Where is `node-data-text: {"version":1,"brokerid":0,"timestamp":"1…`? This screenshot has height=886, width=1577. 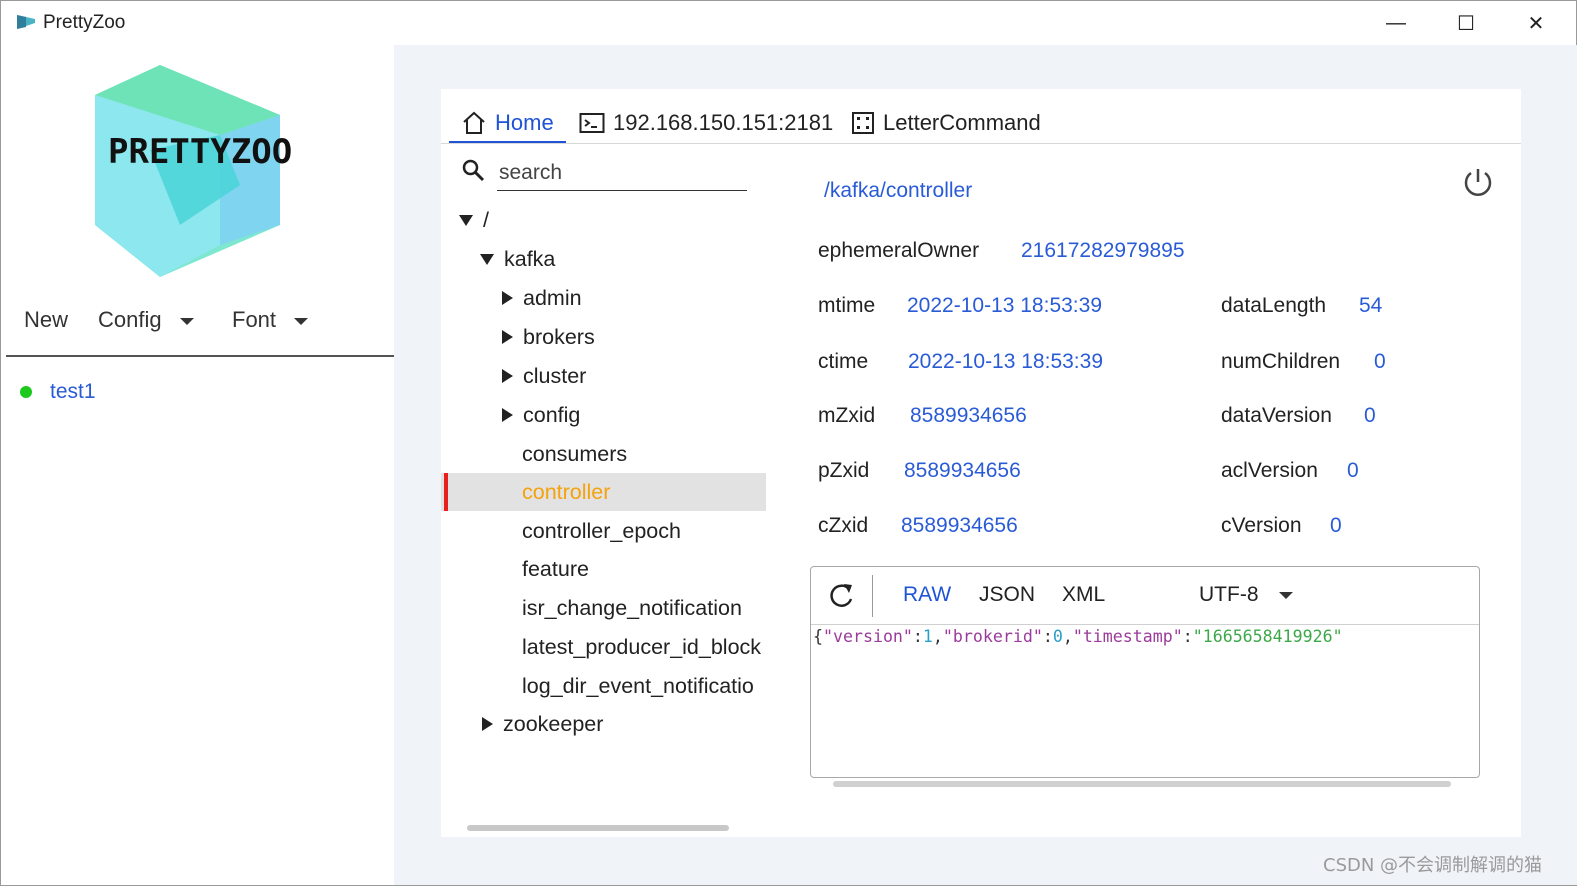 node-data-text: {"version":1,"brokerid":0,"timestamp":"1… is located at coordinates (1145, 636).